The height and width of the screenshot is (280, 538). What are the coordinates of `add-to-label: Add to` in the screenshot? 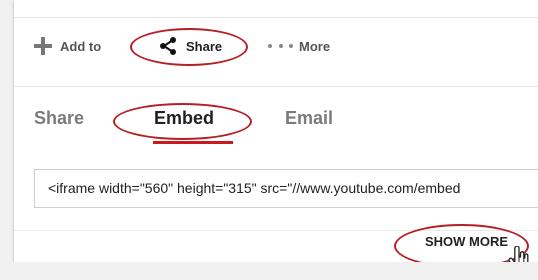 It's located at (81, 46).